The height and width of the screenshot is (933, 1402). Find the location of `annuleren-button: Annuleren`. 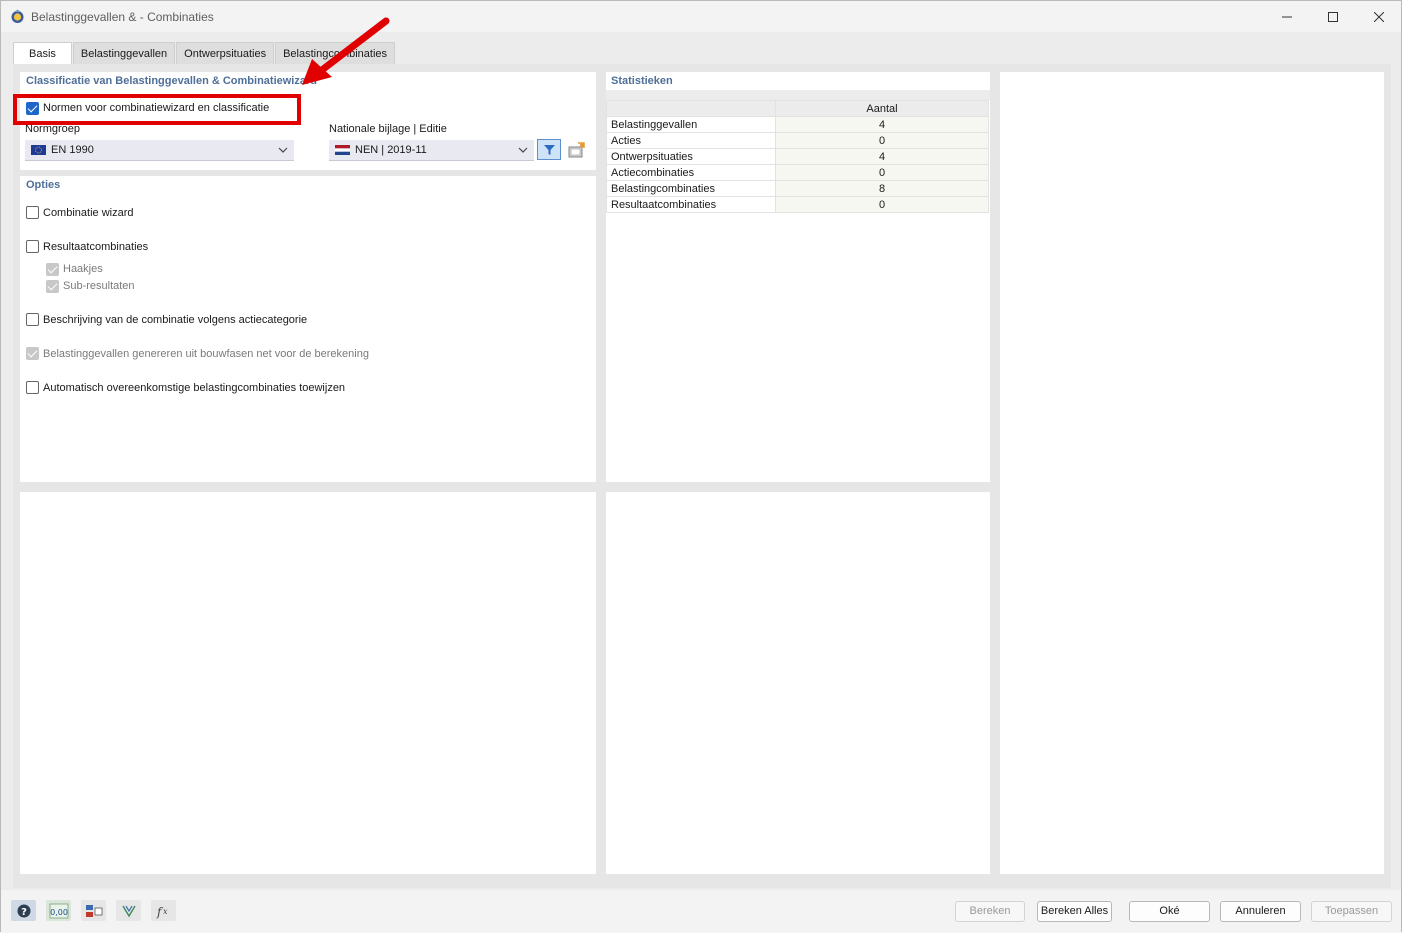

annuleren-button: Annuleren is located at coordinates (1260, 911).